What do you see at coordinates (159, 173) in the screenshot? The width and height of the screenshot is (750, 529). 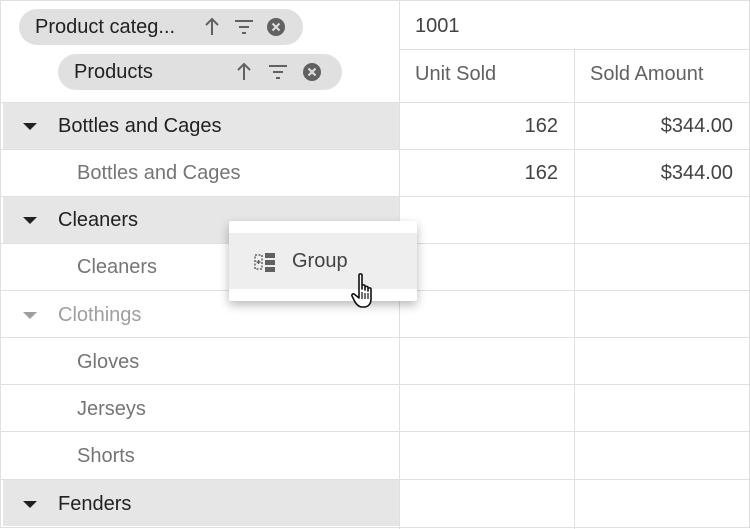 I see `row-header-child: Bottles and Cages` at bounding box center [159, 173].